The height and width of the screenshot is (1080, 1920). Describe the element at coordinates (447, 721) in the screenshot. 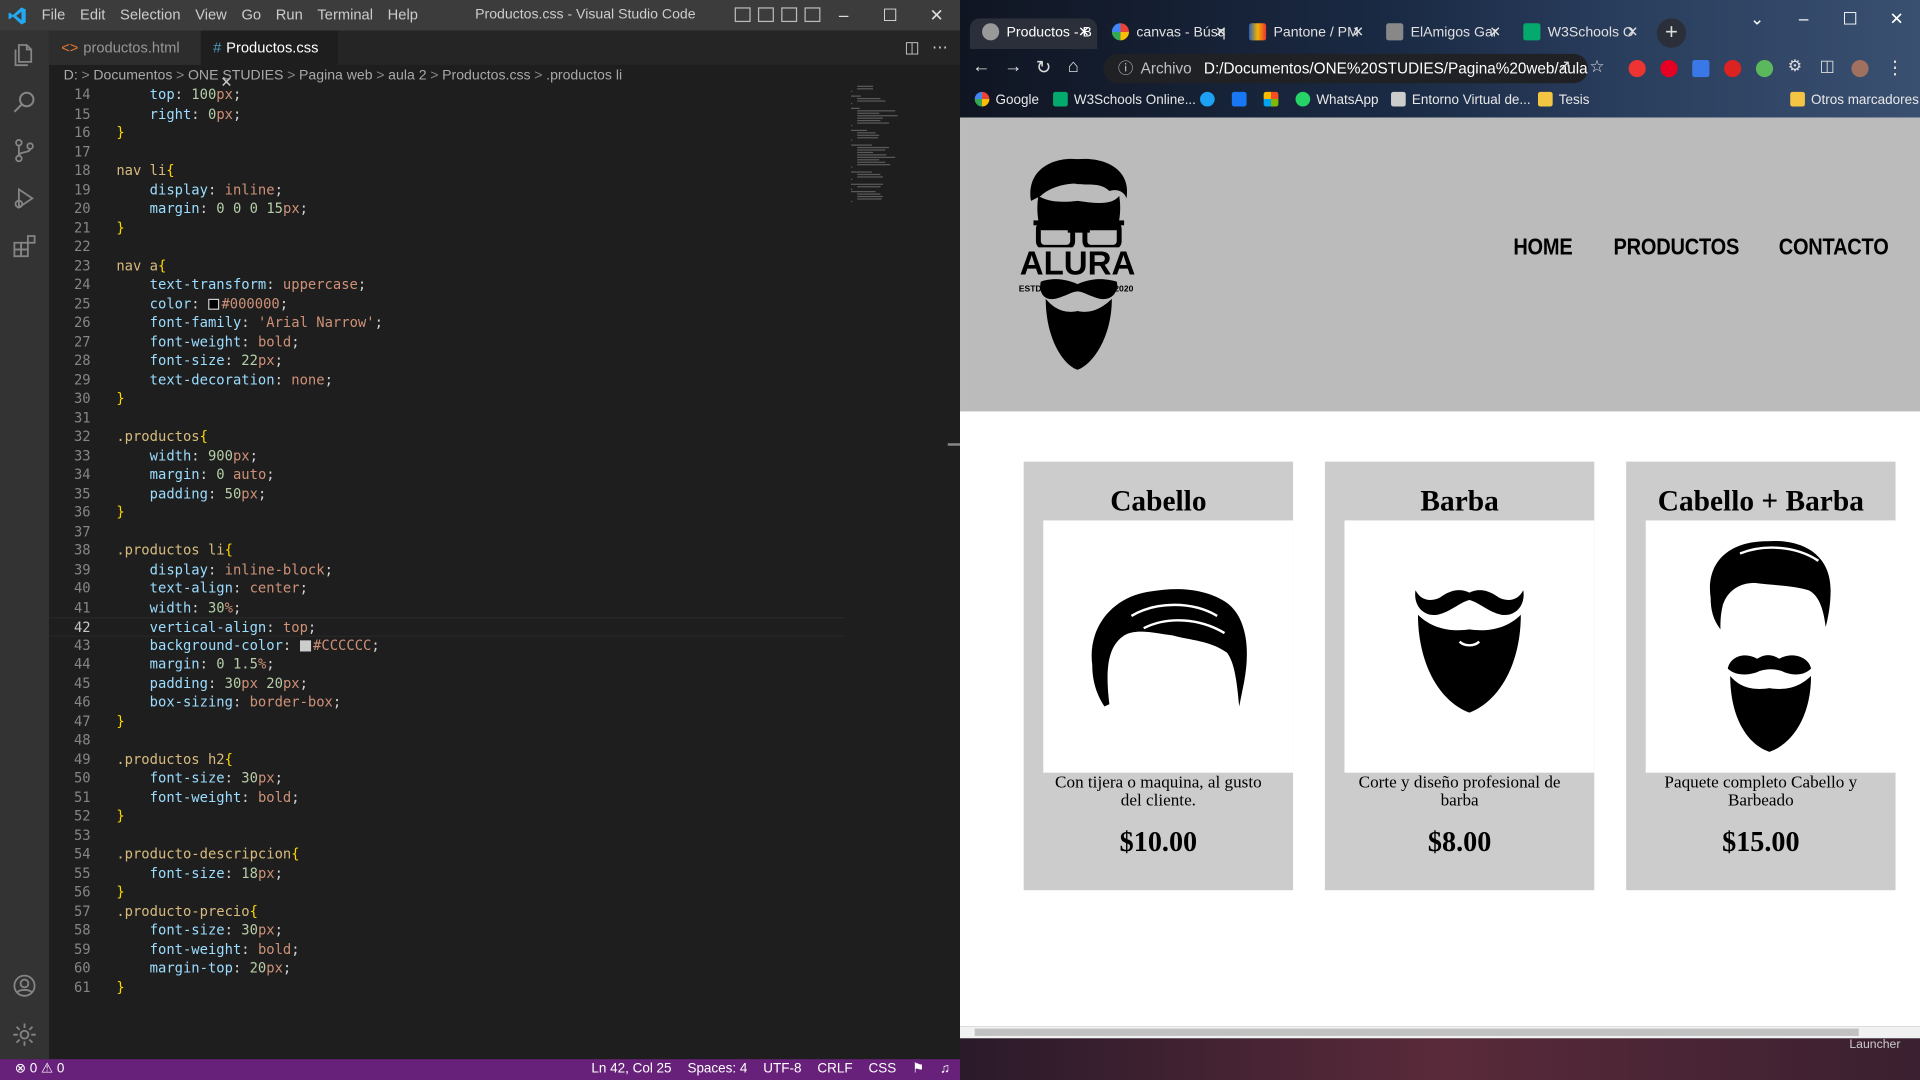

I see `code-line: 47}` at that location.